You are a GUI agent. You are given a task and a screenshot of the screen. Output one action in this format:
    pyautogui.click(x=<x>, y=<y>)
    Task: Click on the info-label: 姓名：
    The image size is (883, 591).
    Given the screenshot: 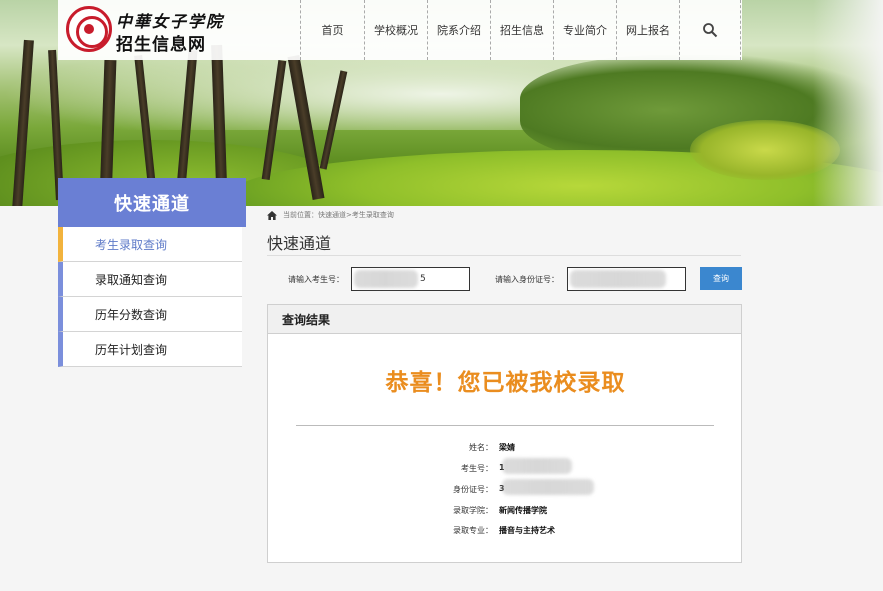 What is the action you would take?
    pyautogui.click(x=481, y=447)
    